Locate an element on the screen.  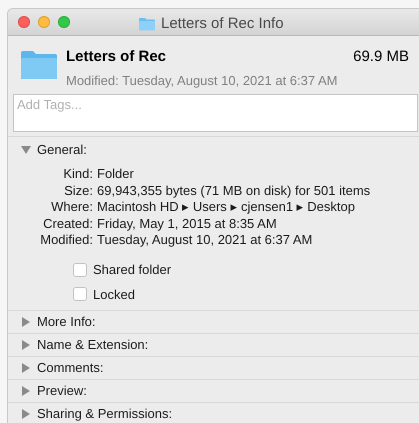
close-button is located at coordinates (24, 22).